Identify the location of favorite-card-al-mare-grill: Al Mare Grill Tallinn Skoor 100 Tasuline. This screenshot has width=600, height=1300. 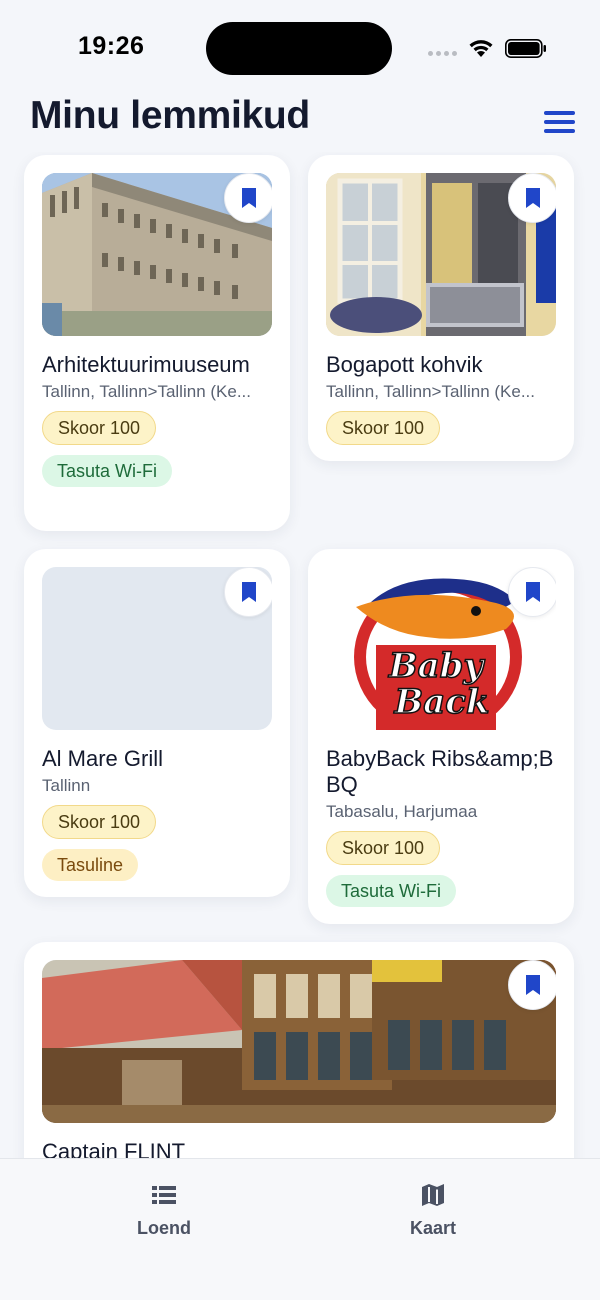
(157, 723).